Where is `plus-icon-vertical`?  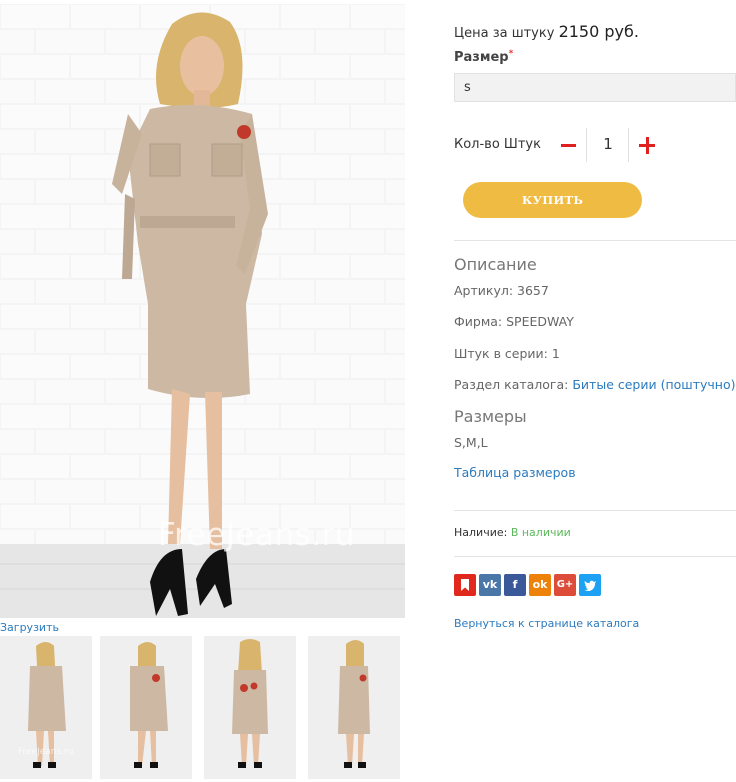
plus-icon-vertical is located at coordinates (647, 145).